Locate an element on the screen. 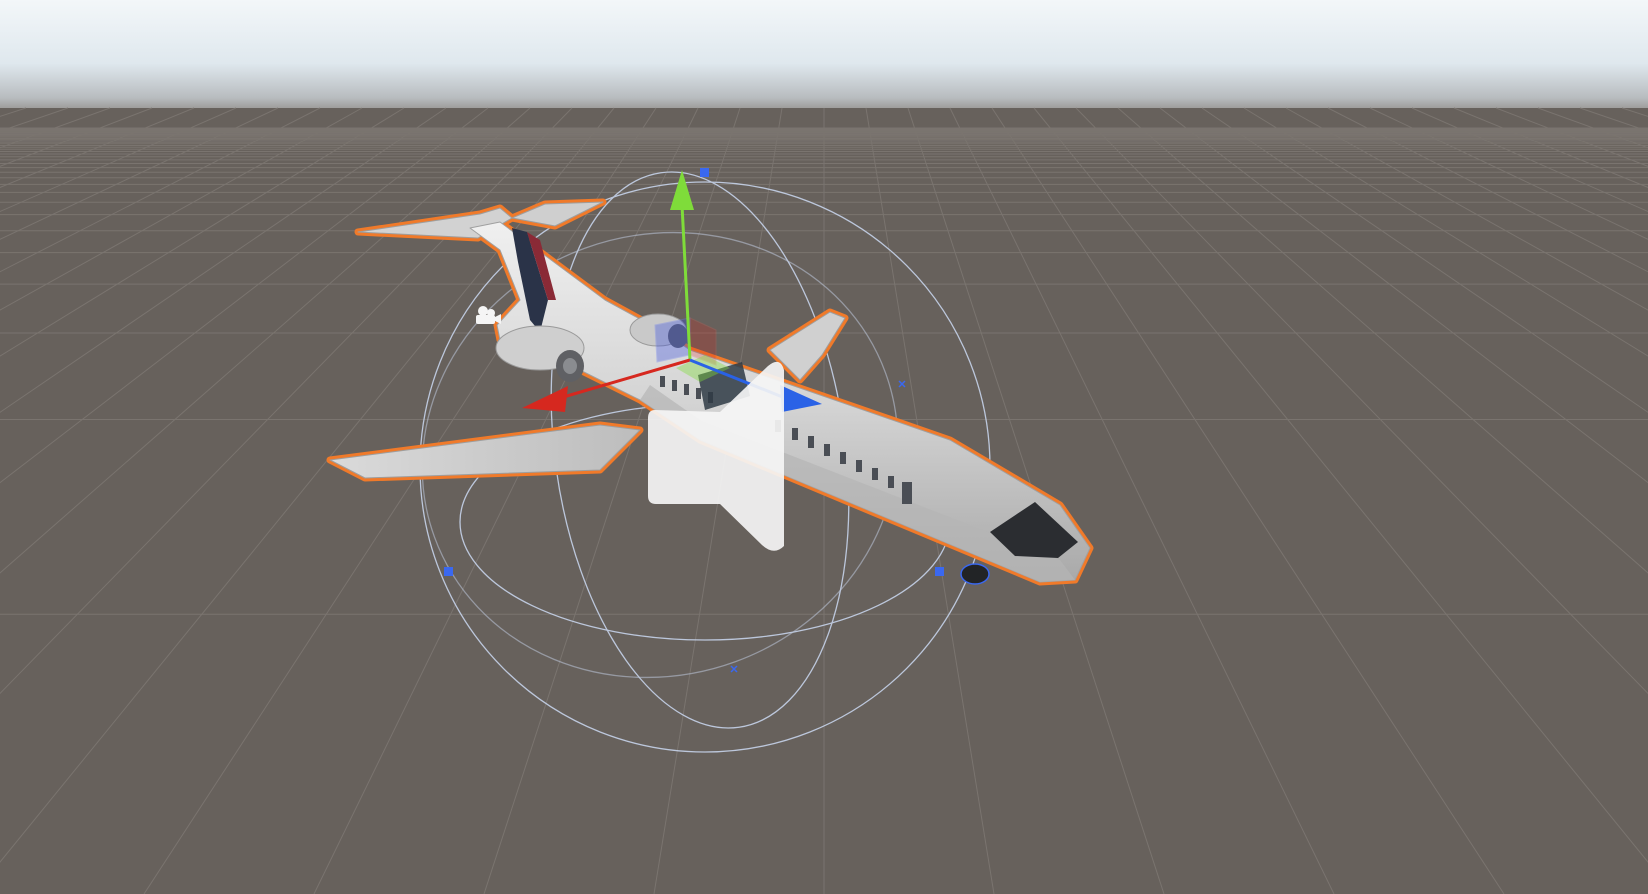 The image size is (1648, 894). collider-handle-top is located at coordinates (704, 172).